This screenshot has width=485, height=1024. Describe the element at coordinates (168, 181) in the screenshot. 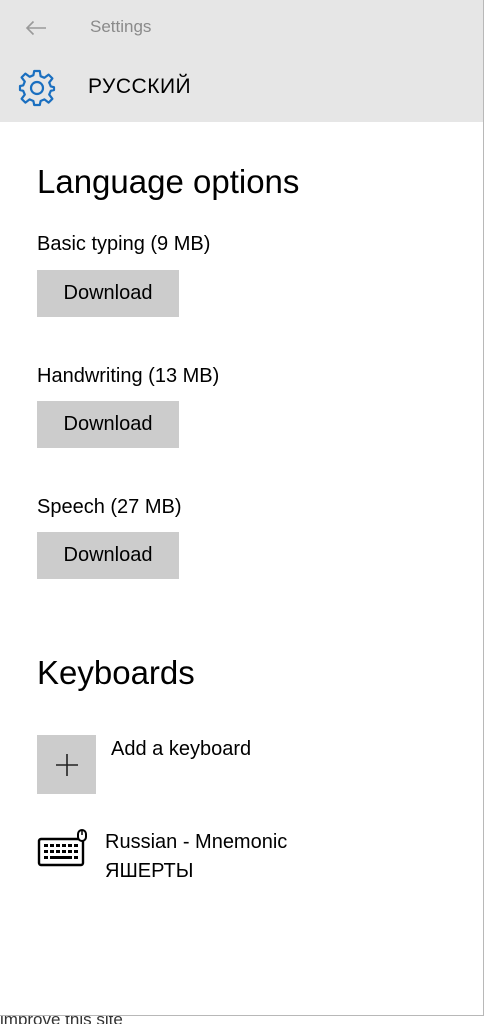

I see `language-options-heading: Language options` at that location.